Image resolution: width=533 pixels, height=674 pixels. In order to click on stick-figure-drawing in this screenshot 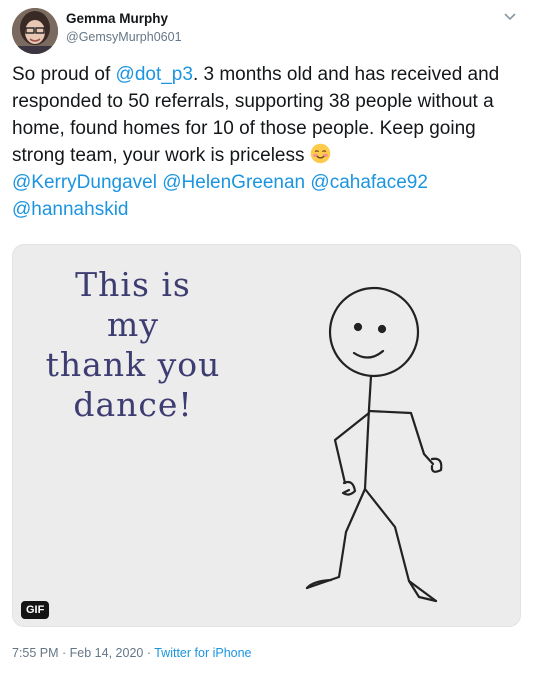, I will do `click(374, 444)`.